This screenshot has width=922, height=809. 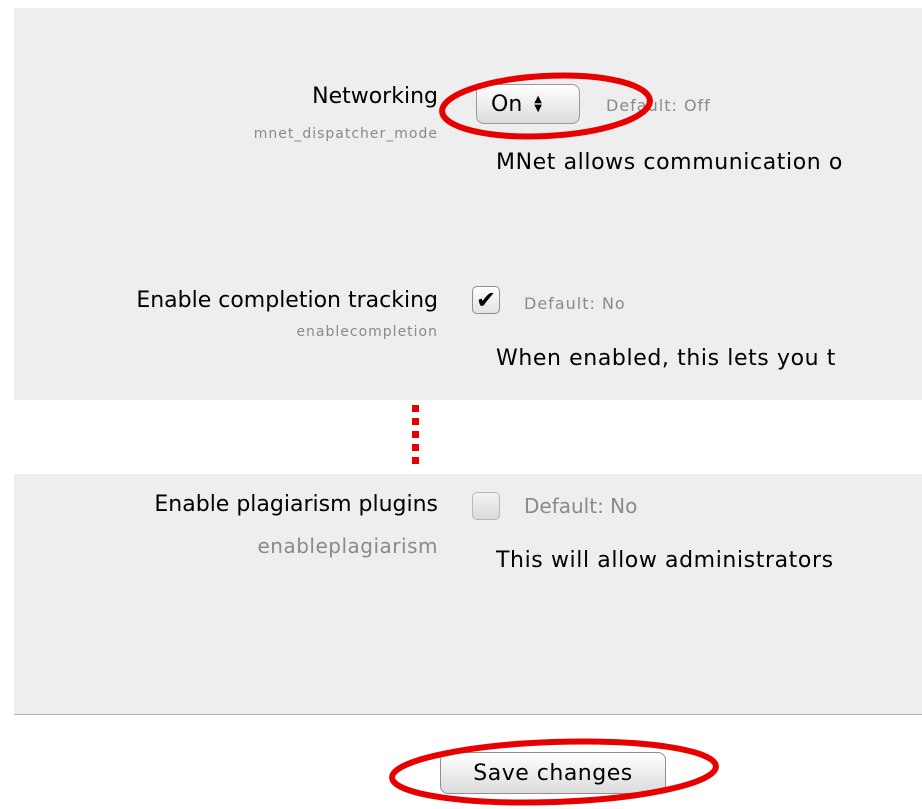 I want to click on plagiarism-plugins-description: This will allow administrators, so click(x=665, y=560).